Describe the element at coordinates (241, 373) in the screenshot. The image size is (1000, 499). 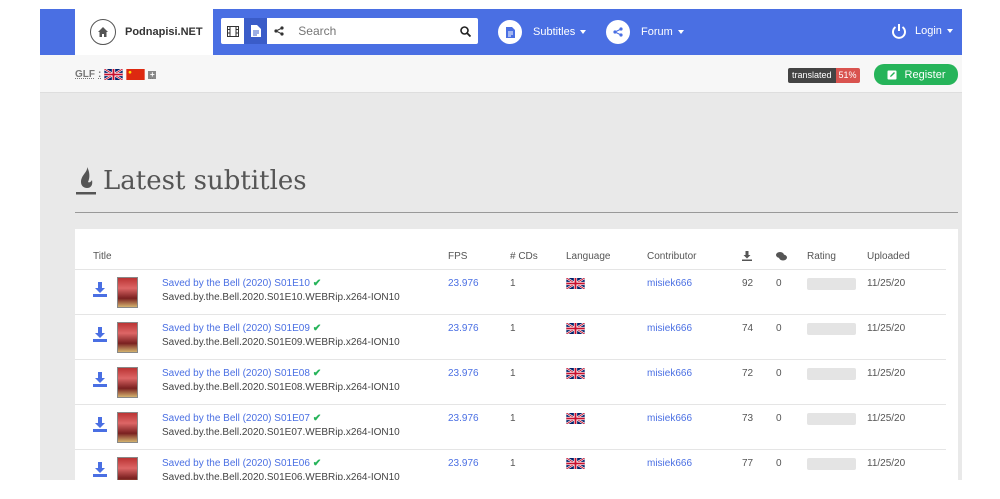
I see `subtitle-title-link: Saved by the Bell (2020) S01E08 ✔` at that location.